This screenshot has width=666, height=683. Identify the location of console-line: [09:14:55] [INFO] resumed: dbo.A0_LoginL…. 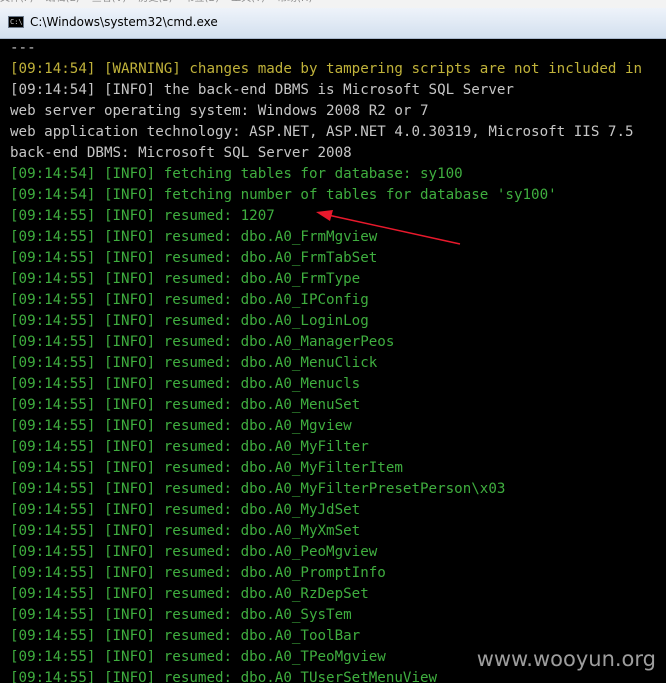
(189, 321).